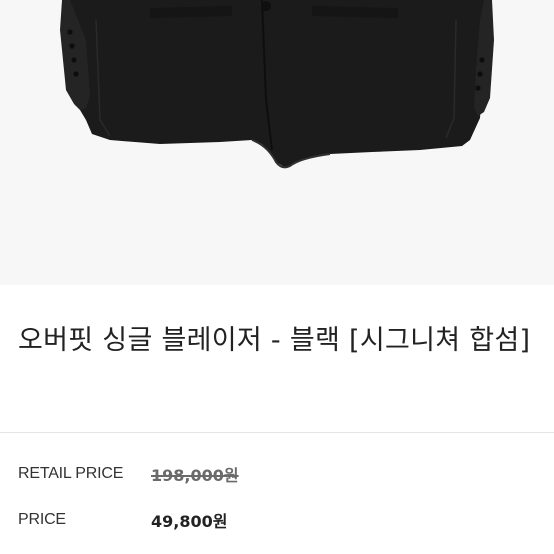  I want to click on retail-price-value: 198,000원, so click(195, 475).